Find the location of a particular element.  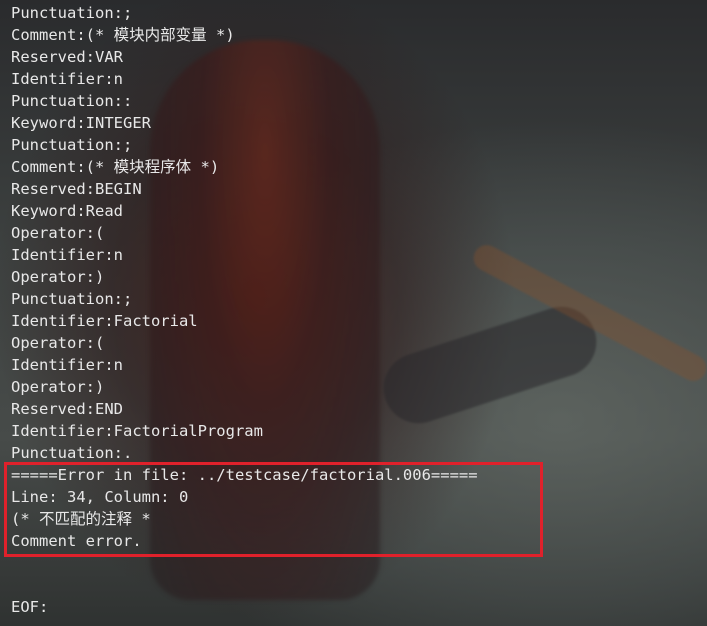

error-position: Line: 34, Column: 0 is located at coordinates (100, 497).